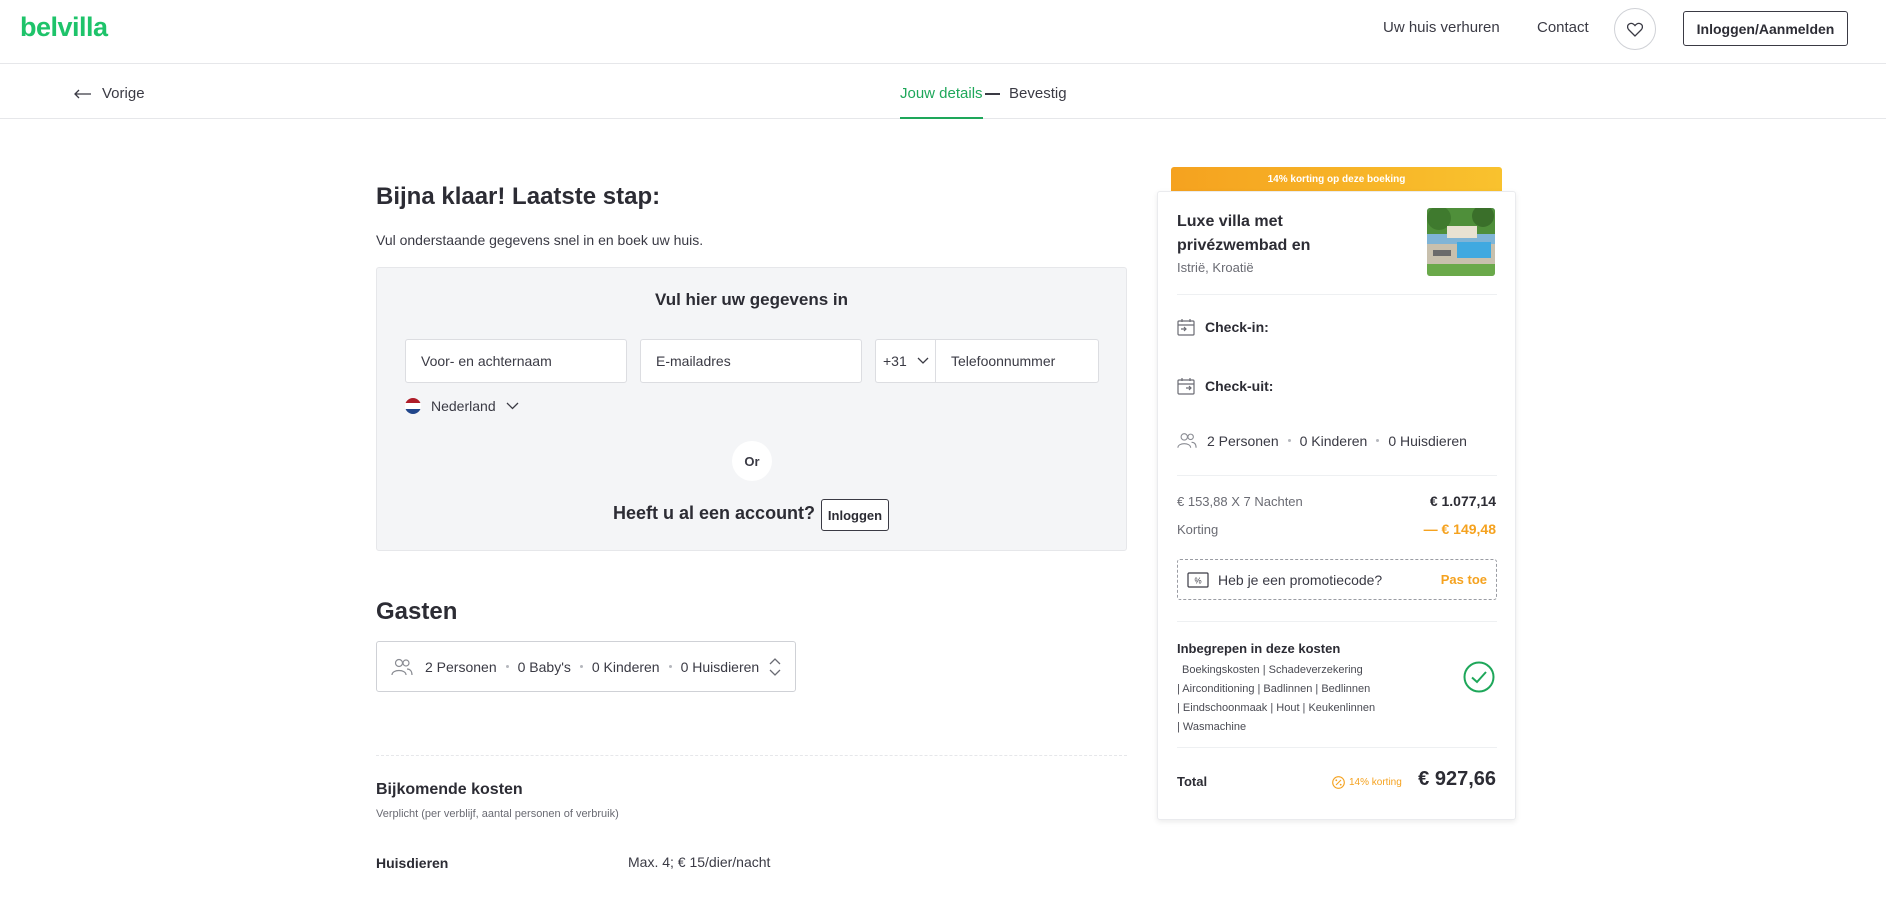 The height and width of the screenshot is (897, 1886). I want to click on total-label: Total, so click(1192, 781).